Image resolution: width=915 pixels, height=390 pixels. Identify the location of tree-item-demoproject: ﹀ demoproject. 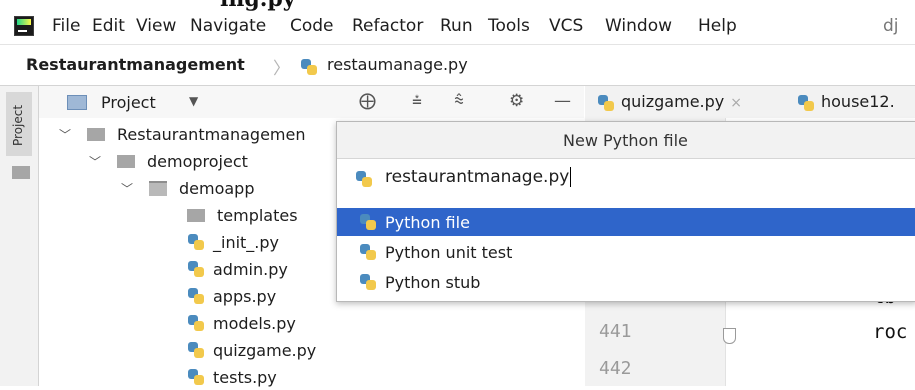
(168, 161).